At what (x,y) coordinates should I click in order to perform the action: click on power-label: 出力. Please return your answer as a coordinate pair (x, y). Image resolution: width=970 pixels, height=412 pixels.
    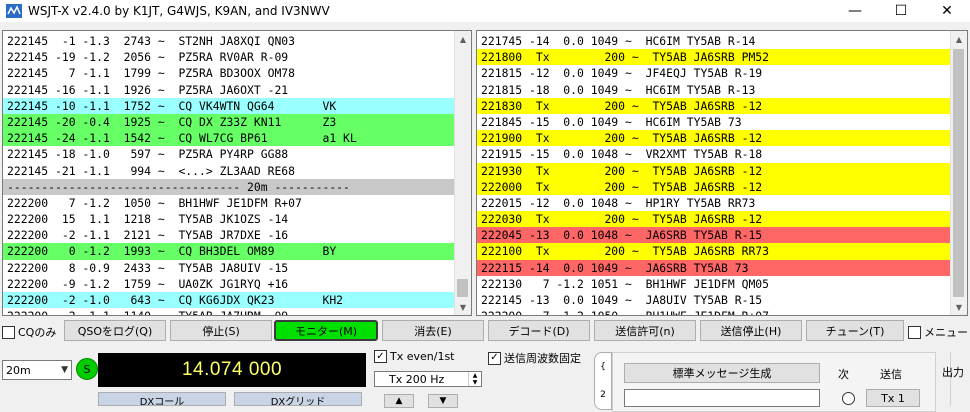
    Looking at the image, I should click on (953, 372).